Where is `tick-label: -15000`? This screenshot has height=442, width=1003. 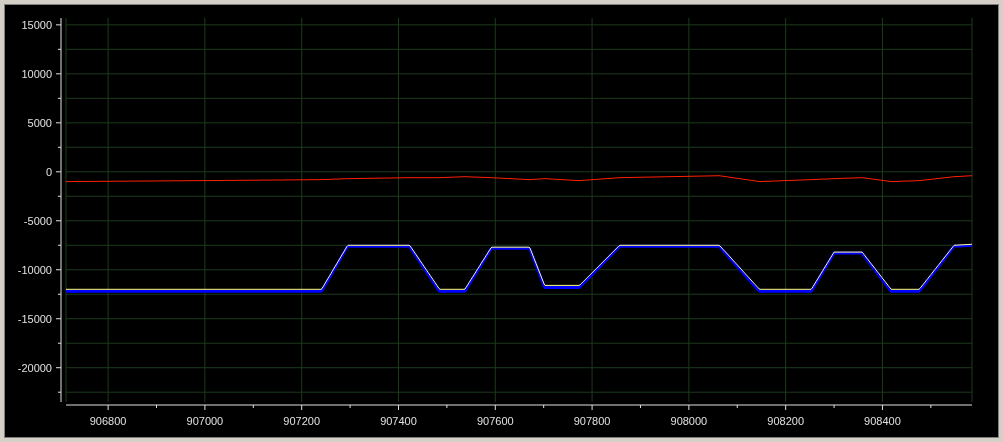
tick-label: -15000 is located at coordinates (34, 318).